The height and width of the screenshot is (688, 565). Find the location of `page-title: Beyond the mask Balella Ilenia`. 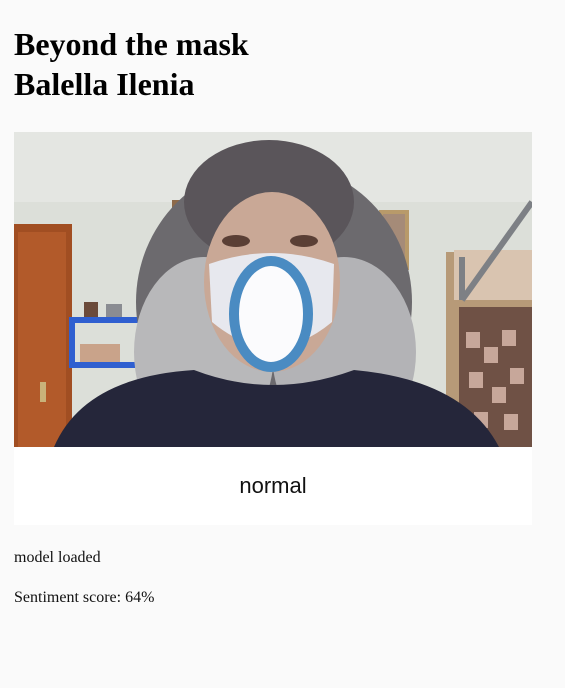

page-title: Beyond the mask Balella Ilenia is located at coordinates (131, 64).